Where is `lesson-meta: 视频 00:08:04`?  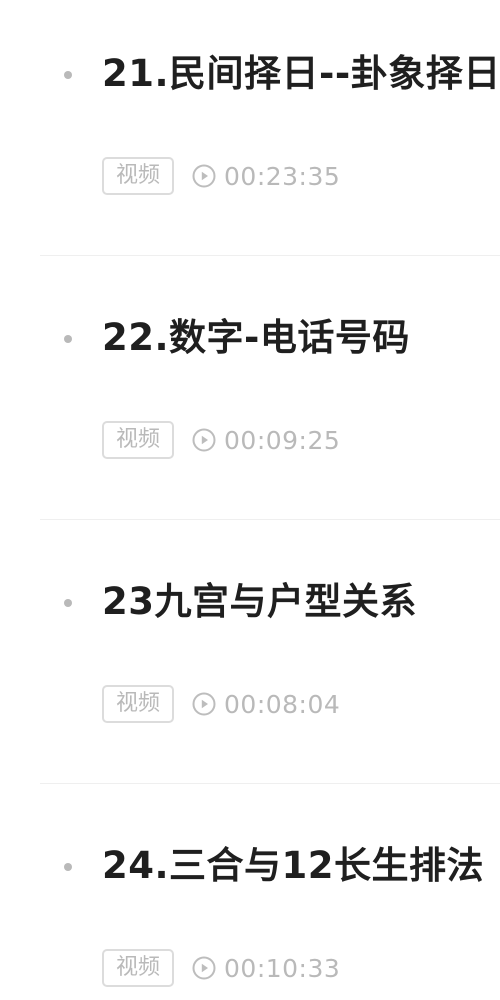 lesson-meta: 视频 00:08:04 is located at coordinates (221, 704).